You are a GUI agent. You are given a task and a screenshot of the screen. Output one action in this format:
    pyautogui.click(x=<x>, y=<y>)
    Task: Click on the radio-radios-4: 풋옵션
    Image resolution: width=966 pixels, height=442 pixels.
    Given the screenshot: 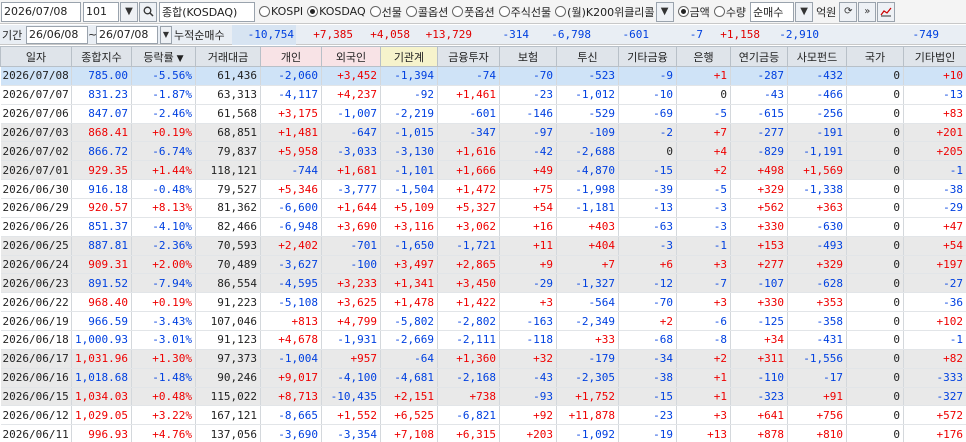 What is the action you would take?
    pyautogui.click(x=473, y=12)
    